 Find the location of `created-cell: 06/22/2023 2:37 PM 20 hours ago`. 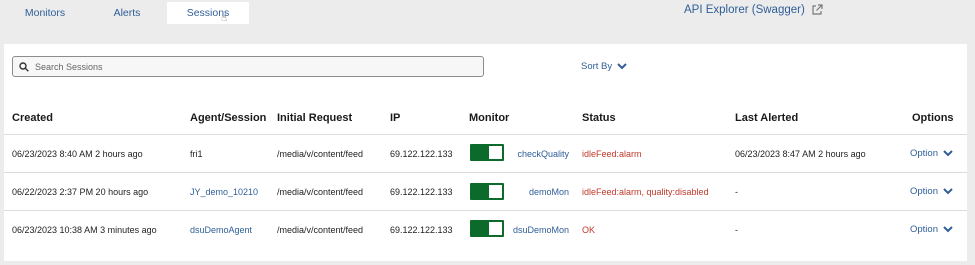

created-cell: 06/22/2023 2:37 PM 20 hours ago is located at coordinates (80, 191).